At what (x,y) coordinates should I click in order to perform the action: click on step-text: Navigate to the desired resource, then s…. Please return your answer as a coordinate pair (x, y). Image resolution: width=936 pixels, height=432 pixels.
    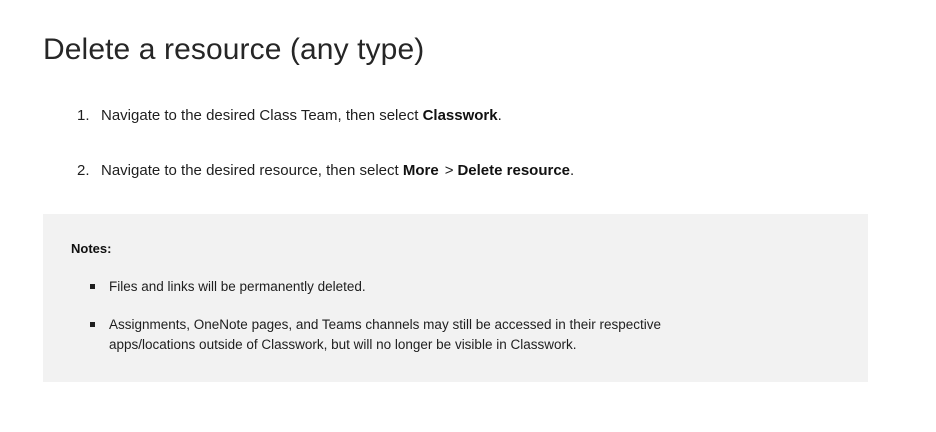
    Looking at the image, I should click on (252, 170).